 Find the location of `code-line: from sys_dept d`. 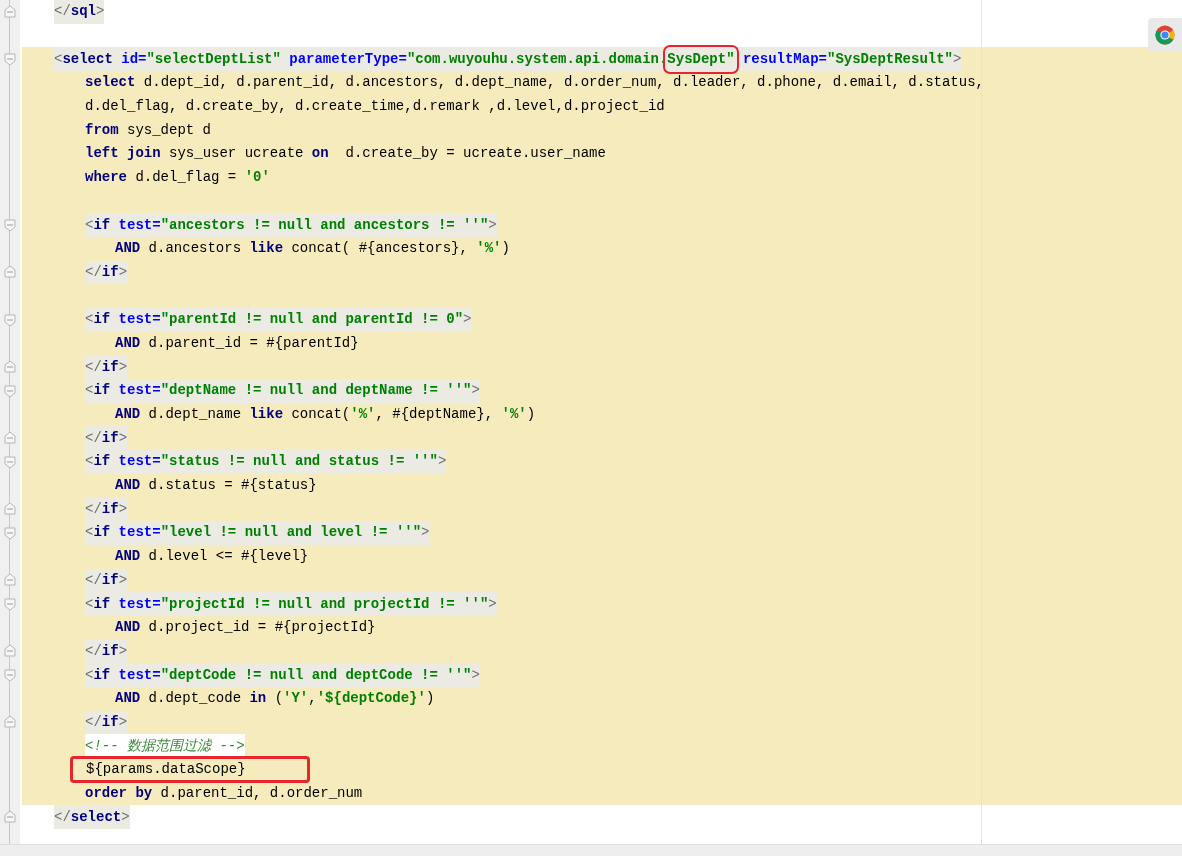

code-line: from sys_dept d is located at coordinates (148, 130).